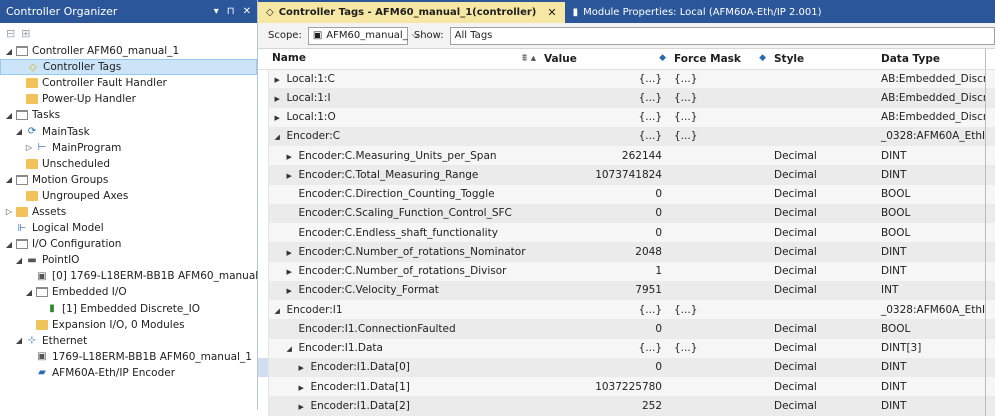  Describe the element at coordinates (931, 348) in the screenshot. I see `data-type-cell: DINT[3]` at that location.